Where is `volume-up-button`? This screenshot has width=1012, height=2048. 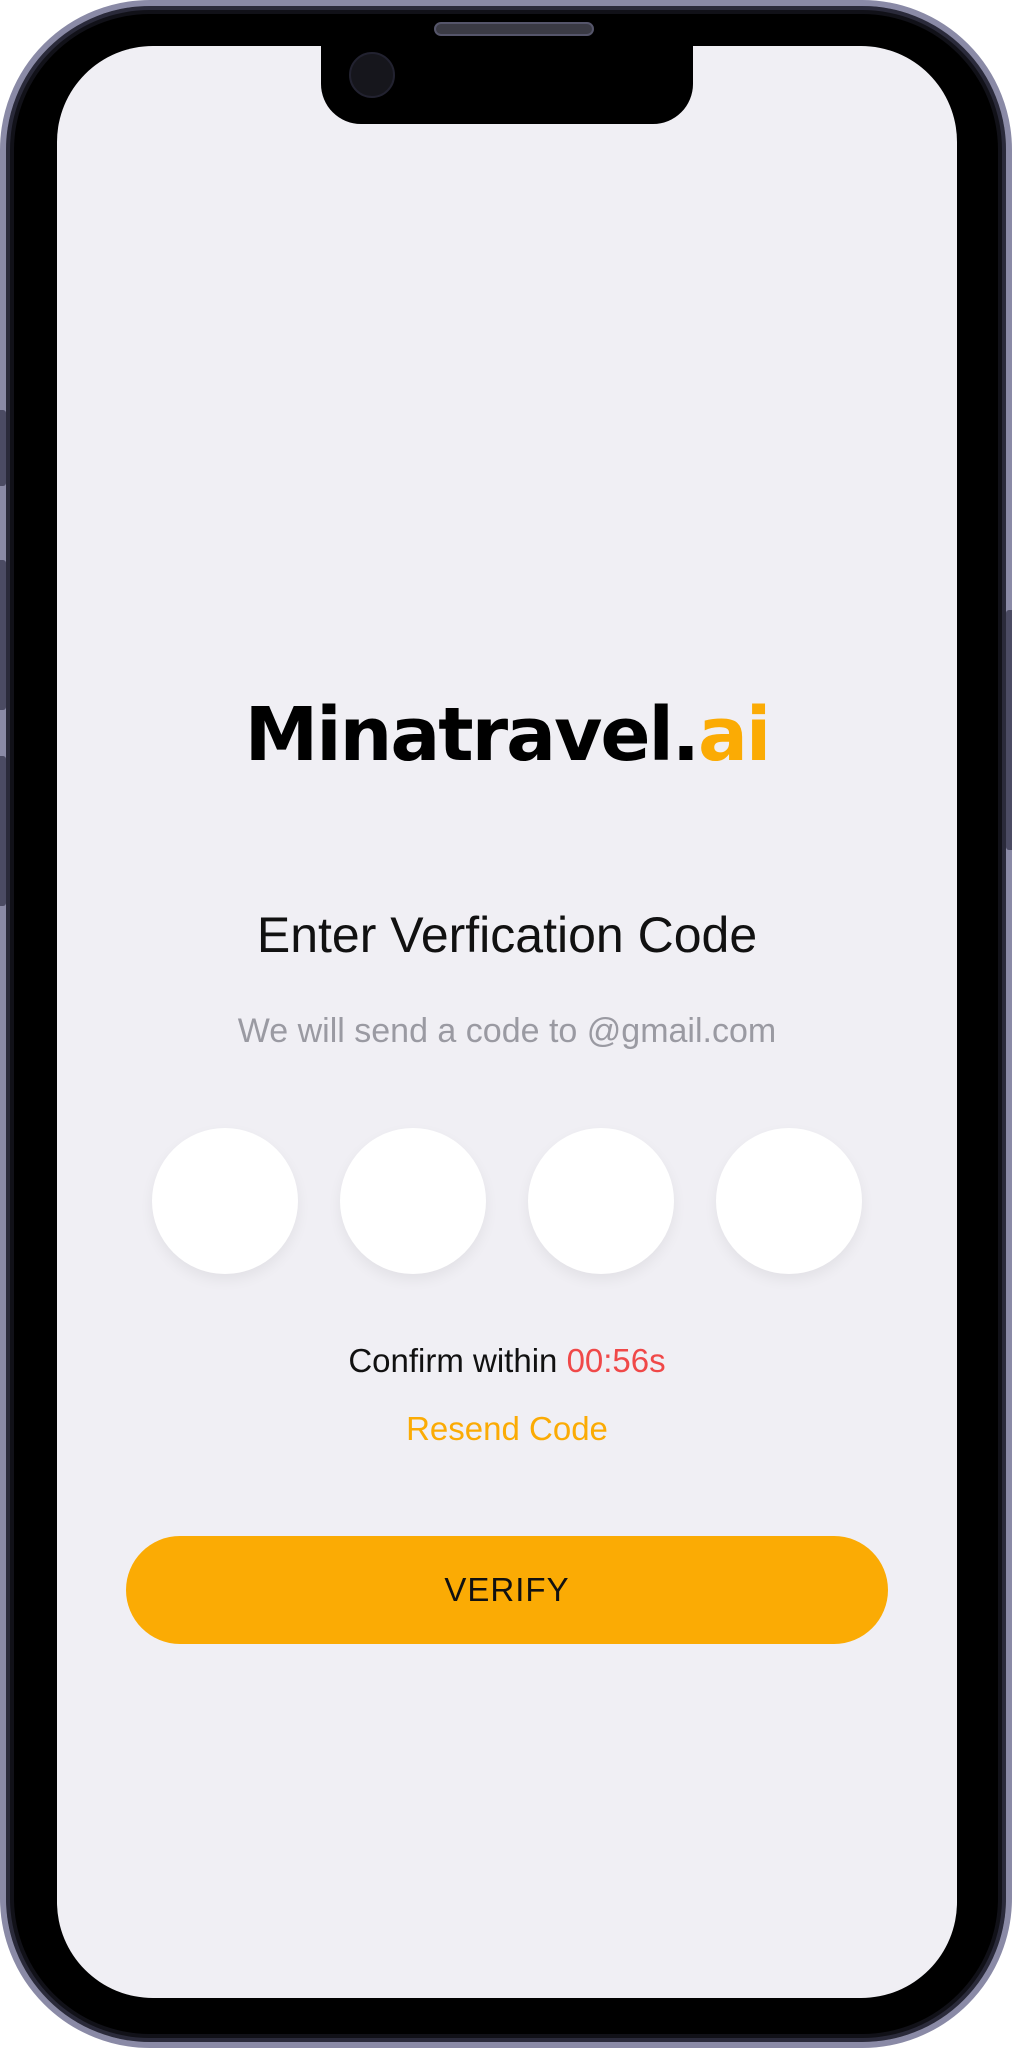 volume-up-button is located at coordinates (3, 635).